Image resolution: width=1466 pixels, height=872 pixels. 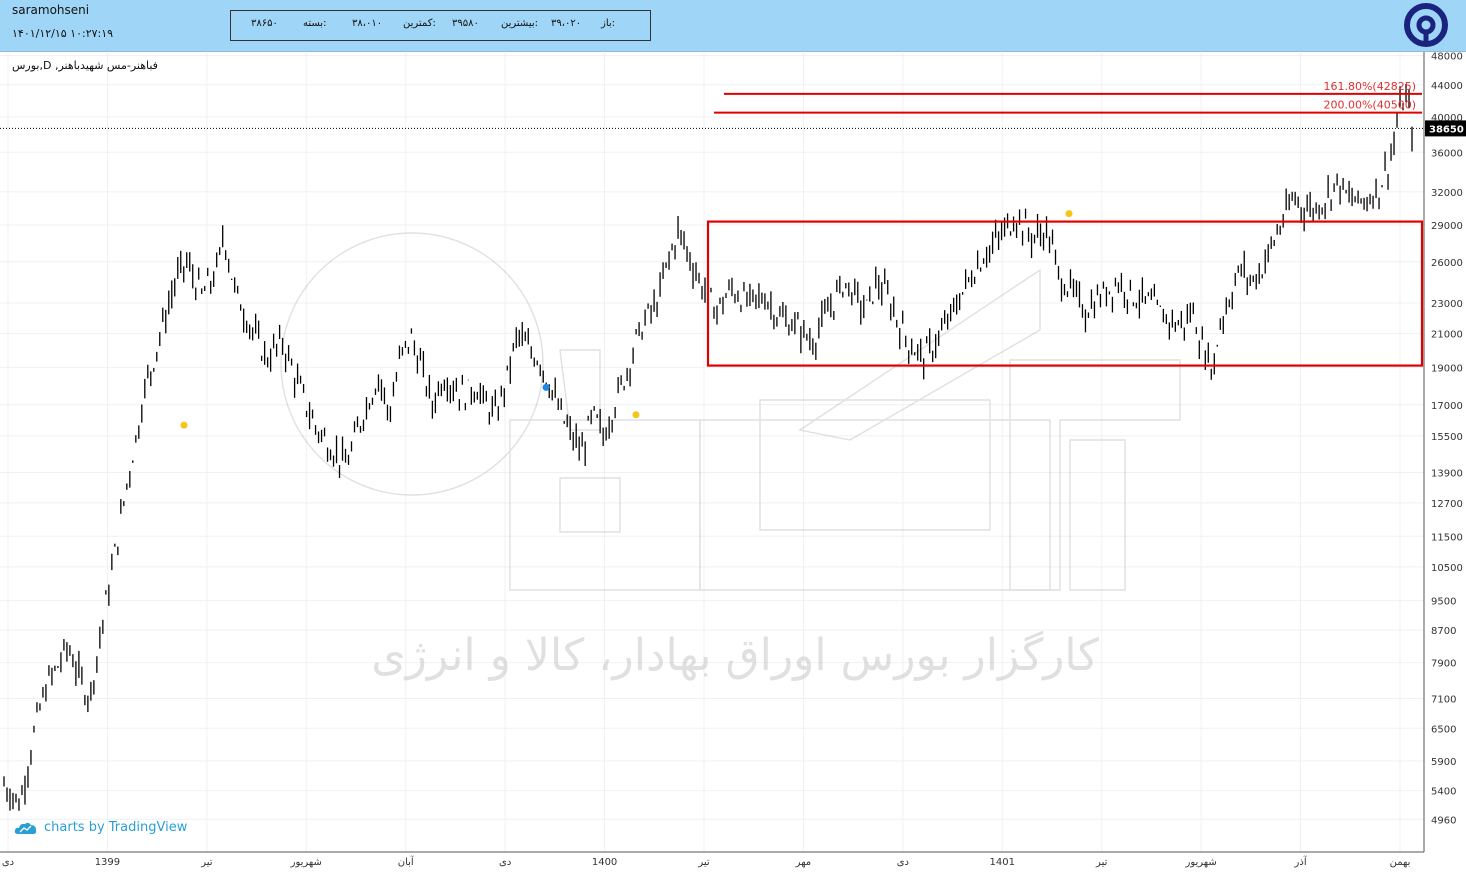 What do you see at coordinates (465, 23) in the screenshot?
I see `high-value: ۳۹۵۸۰` at bounding box center [465, 23].